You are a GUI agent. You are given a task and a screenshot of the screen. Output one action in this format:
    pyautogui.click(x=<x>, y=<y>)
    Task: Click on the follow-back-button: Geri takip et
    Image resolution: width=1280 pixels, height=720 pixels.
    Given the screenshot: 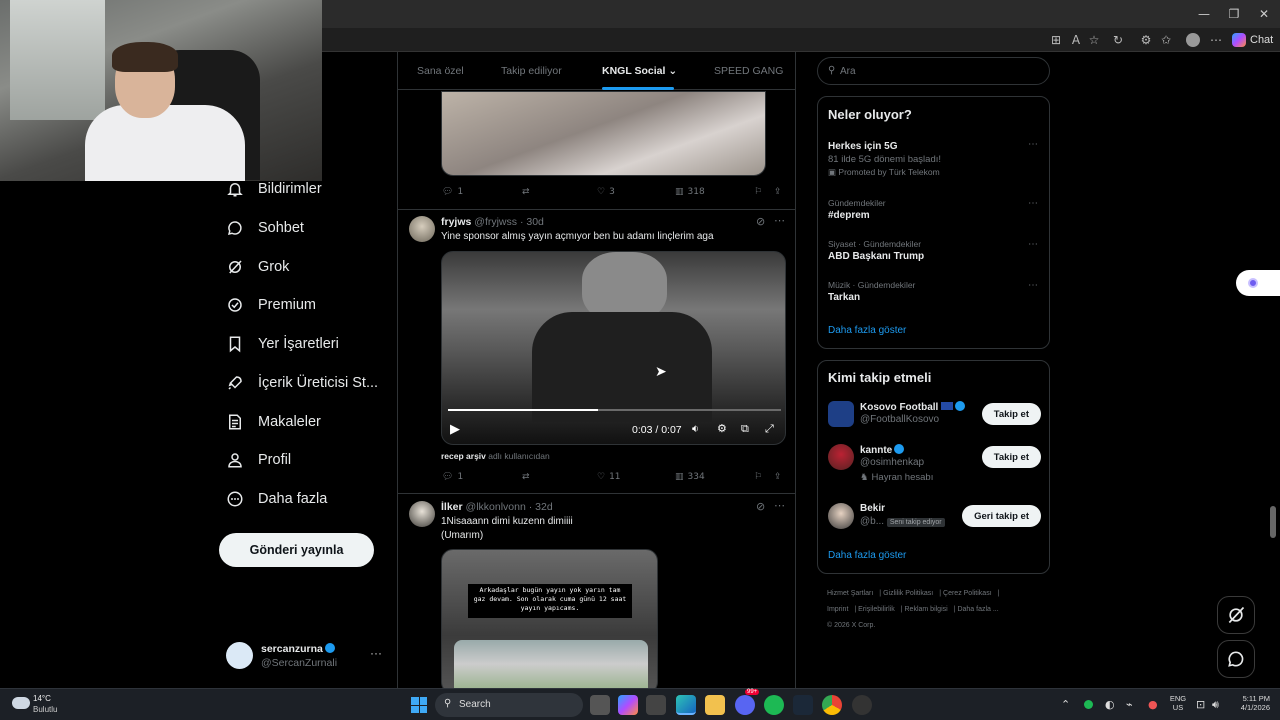 What is the action you would take?
    pyautogui.click(x=1001, y=516)
    